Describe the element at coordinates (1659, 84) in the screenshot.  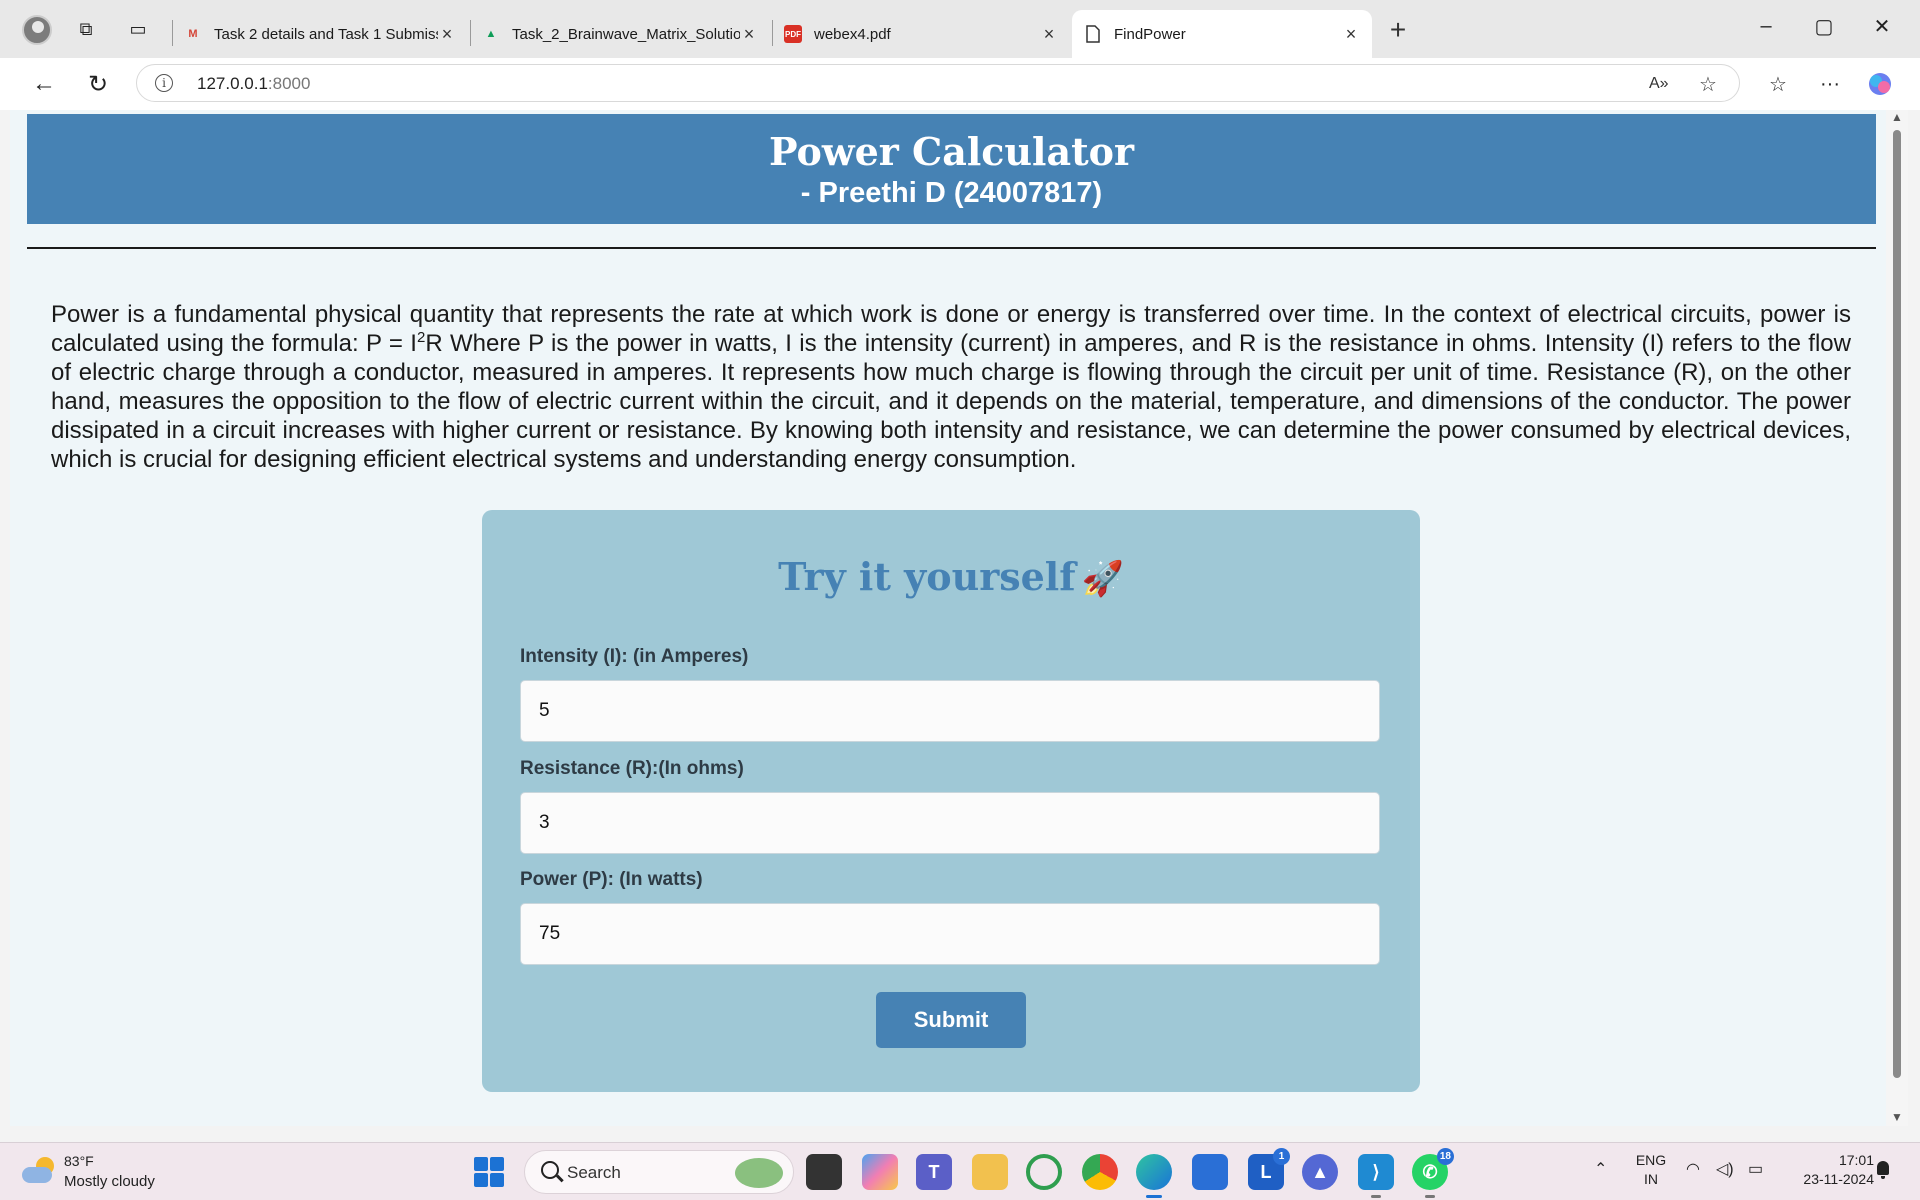
I see `read-aloud-icon: A»` at that location.